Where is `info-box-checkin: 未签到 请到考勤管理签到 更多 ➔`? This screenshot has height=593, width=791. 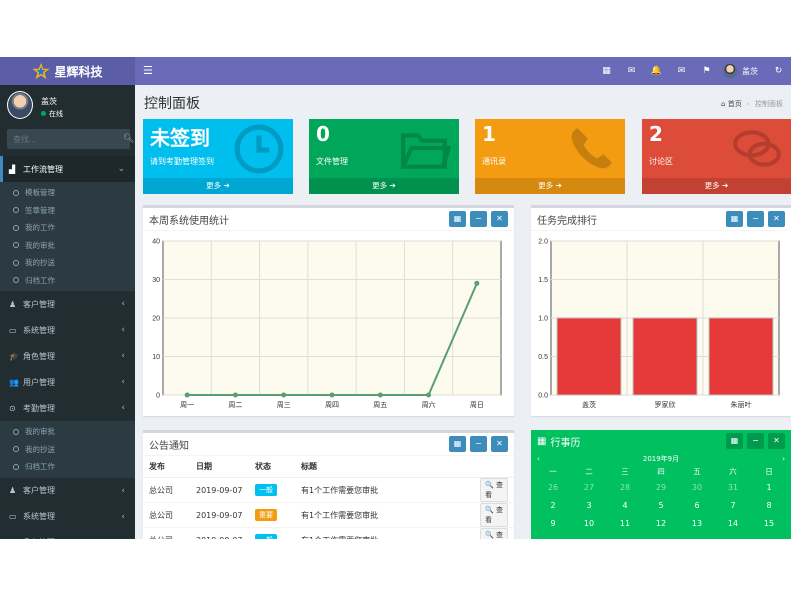 info-box-checkin: 未签到 请到考勤管理签到 更多 ➔ is located at coordinates (218, 156).